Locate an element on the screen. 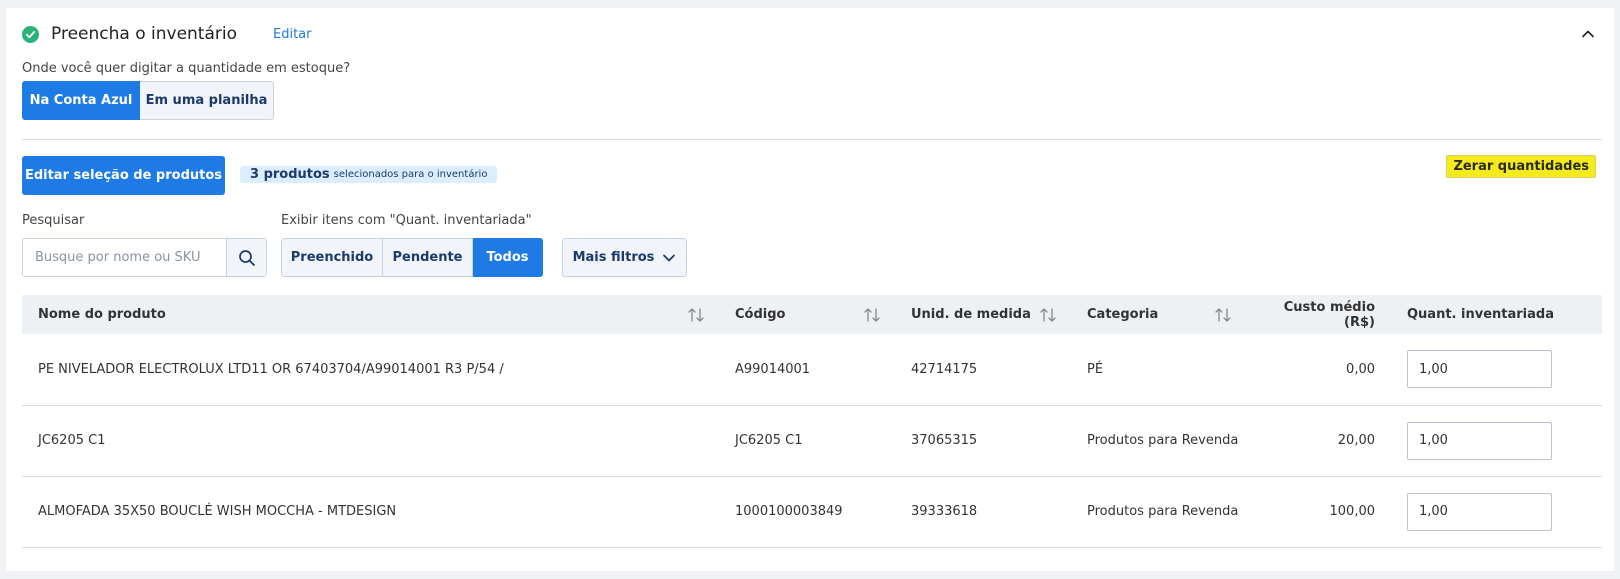  col-header-custo: Custo médio (R$) is located at coordinates (1329, 314).